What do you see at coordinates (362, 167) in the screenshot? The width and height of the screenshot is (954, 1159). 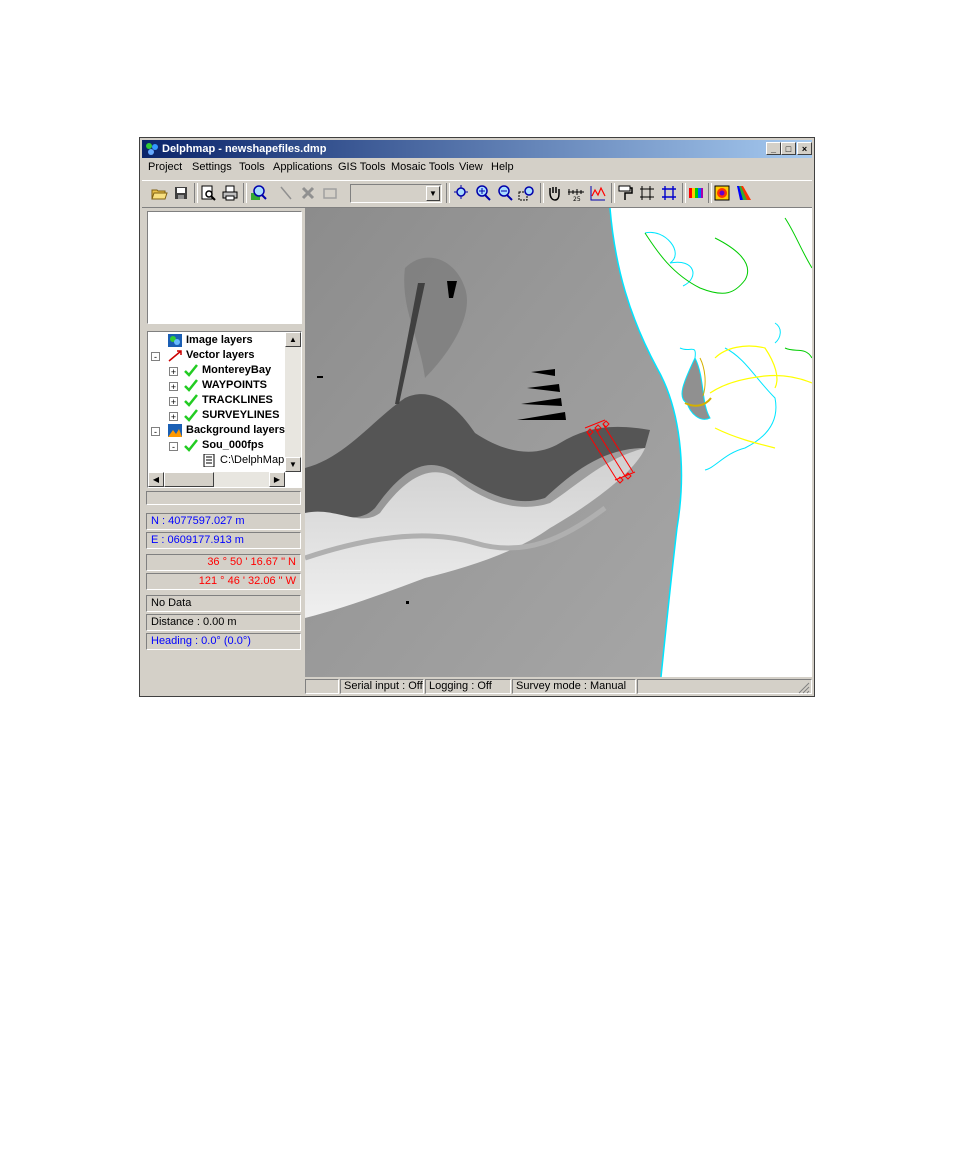 I see `menu-gis-tools: GIS Tools` at bounding box center [362, 167].